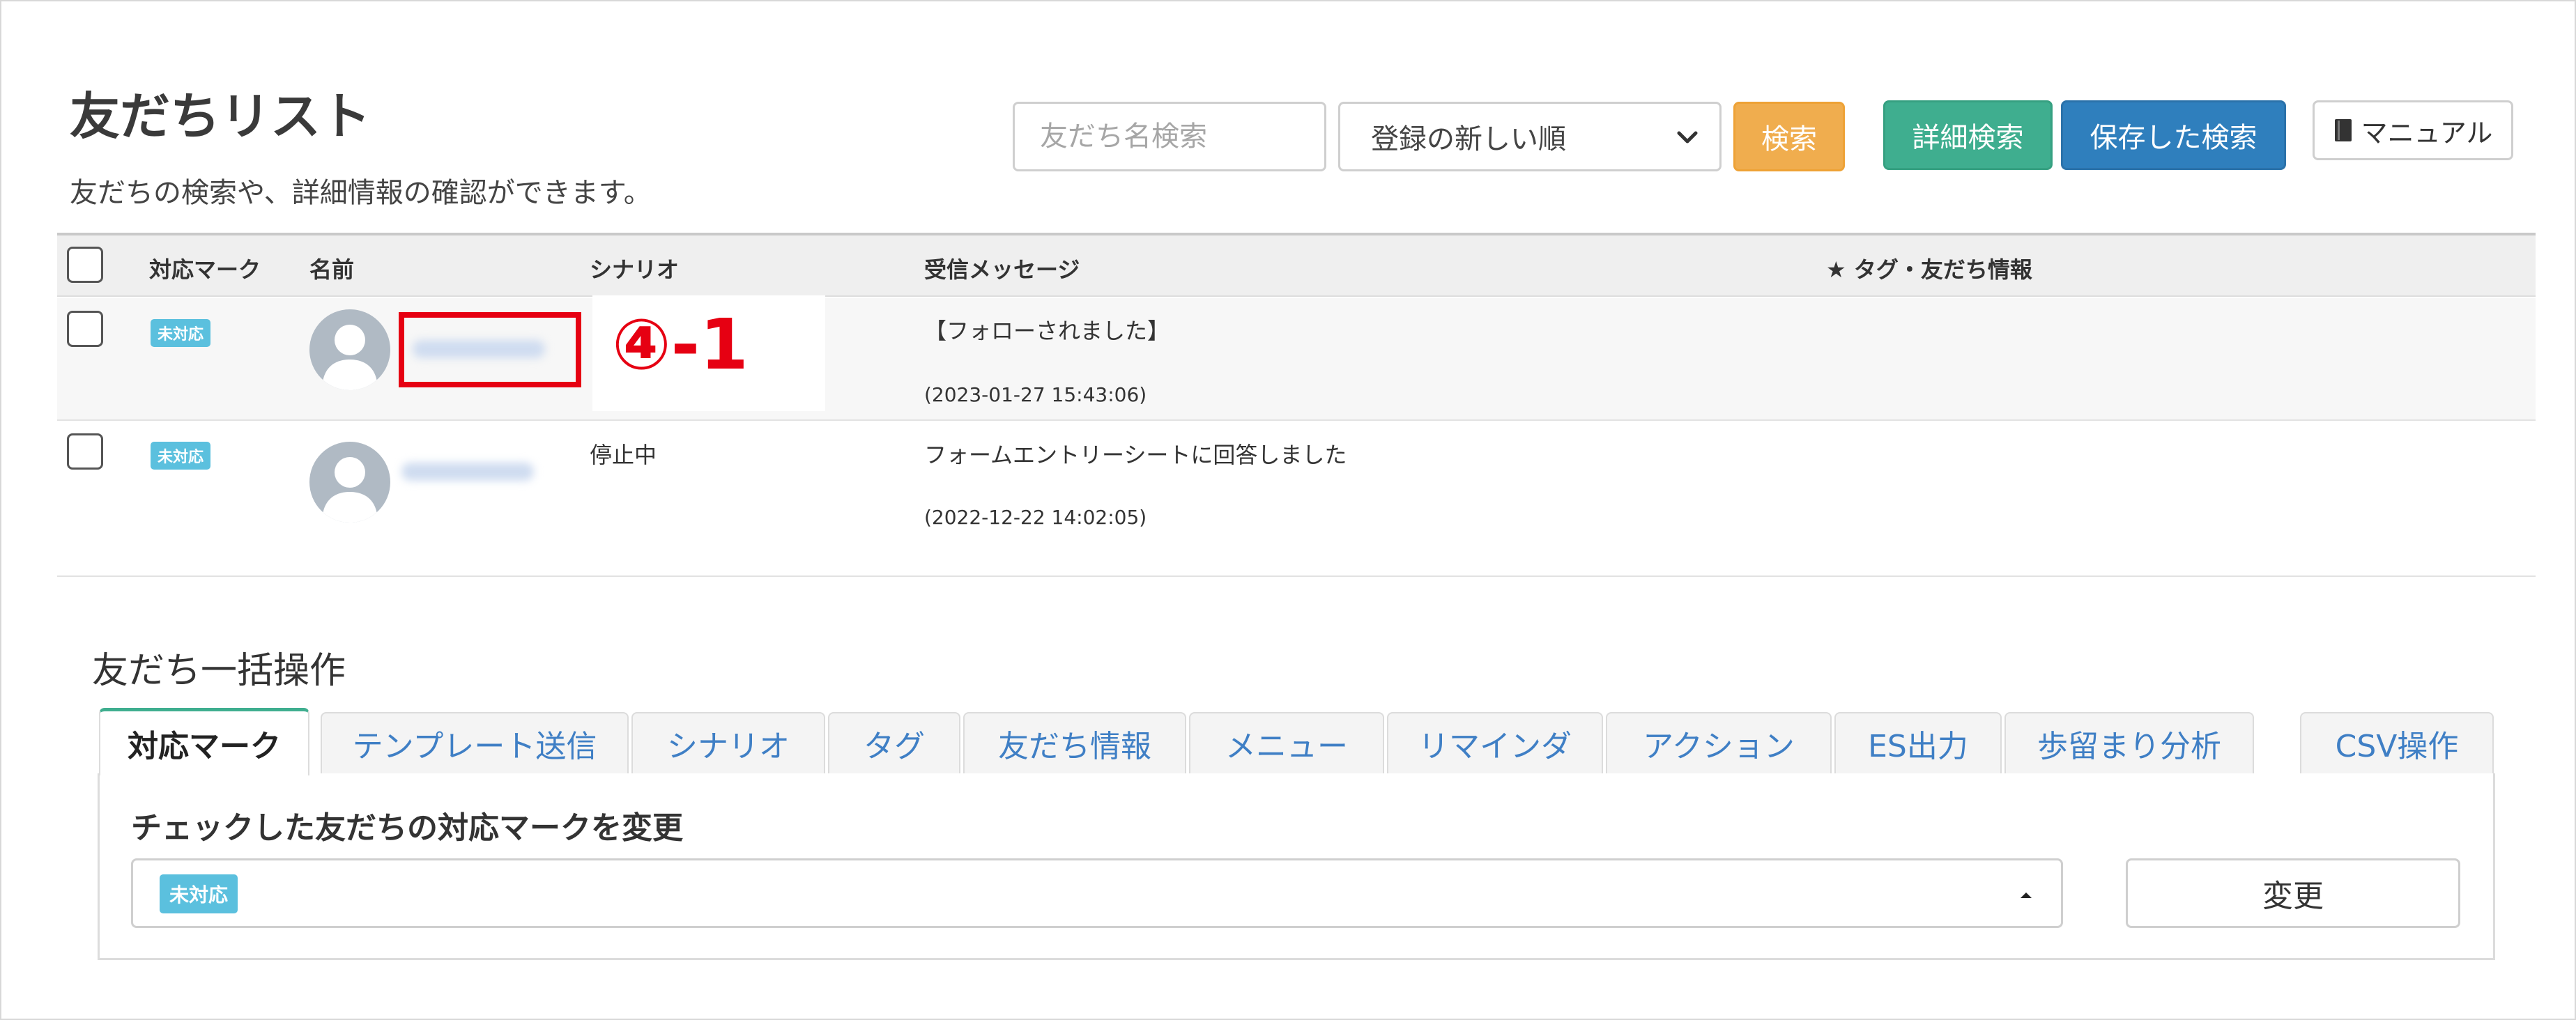 The image size is (2576, 1020). I want to click on select-all-checkbox, so click(85, 265).